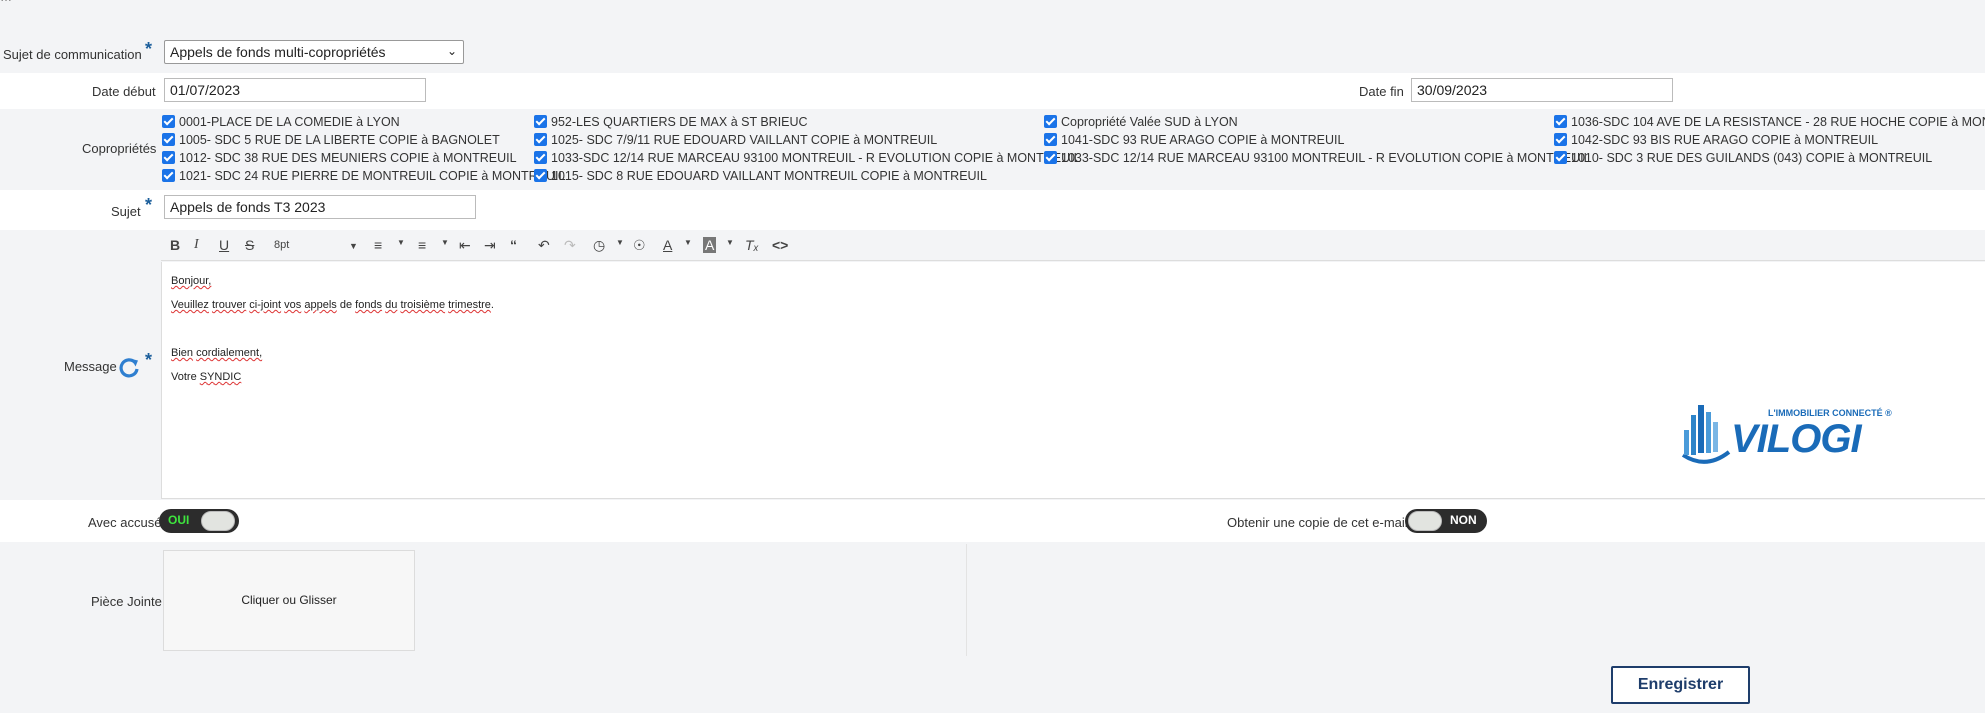  Describe the element at coordinates (1446, 521) in the screenshot. I see `copie-email-toggle: NON` at that location.